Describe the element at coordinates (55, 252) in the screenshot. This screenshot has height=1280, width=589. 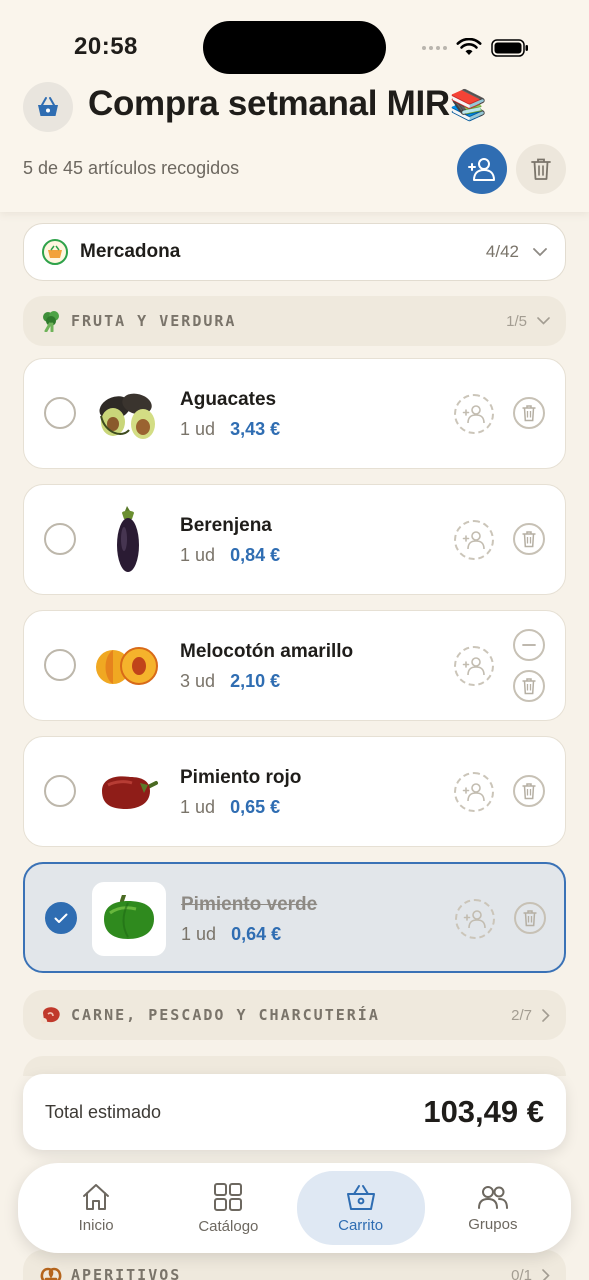
I see `store-basket-icon` at that location.